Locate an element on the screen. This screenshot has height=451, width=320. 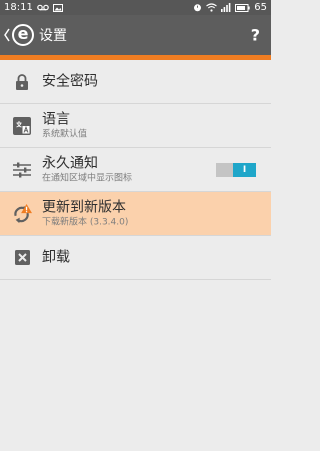
lock-icon is located at coordinates (22, 82).